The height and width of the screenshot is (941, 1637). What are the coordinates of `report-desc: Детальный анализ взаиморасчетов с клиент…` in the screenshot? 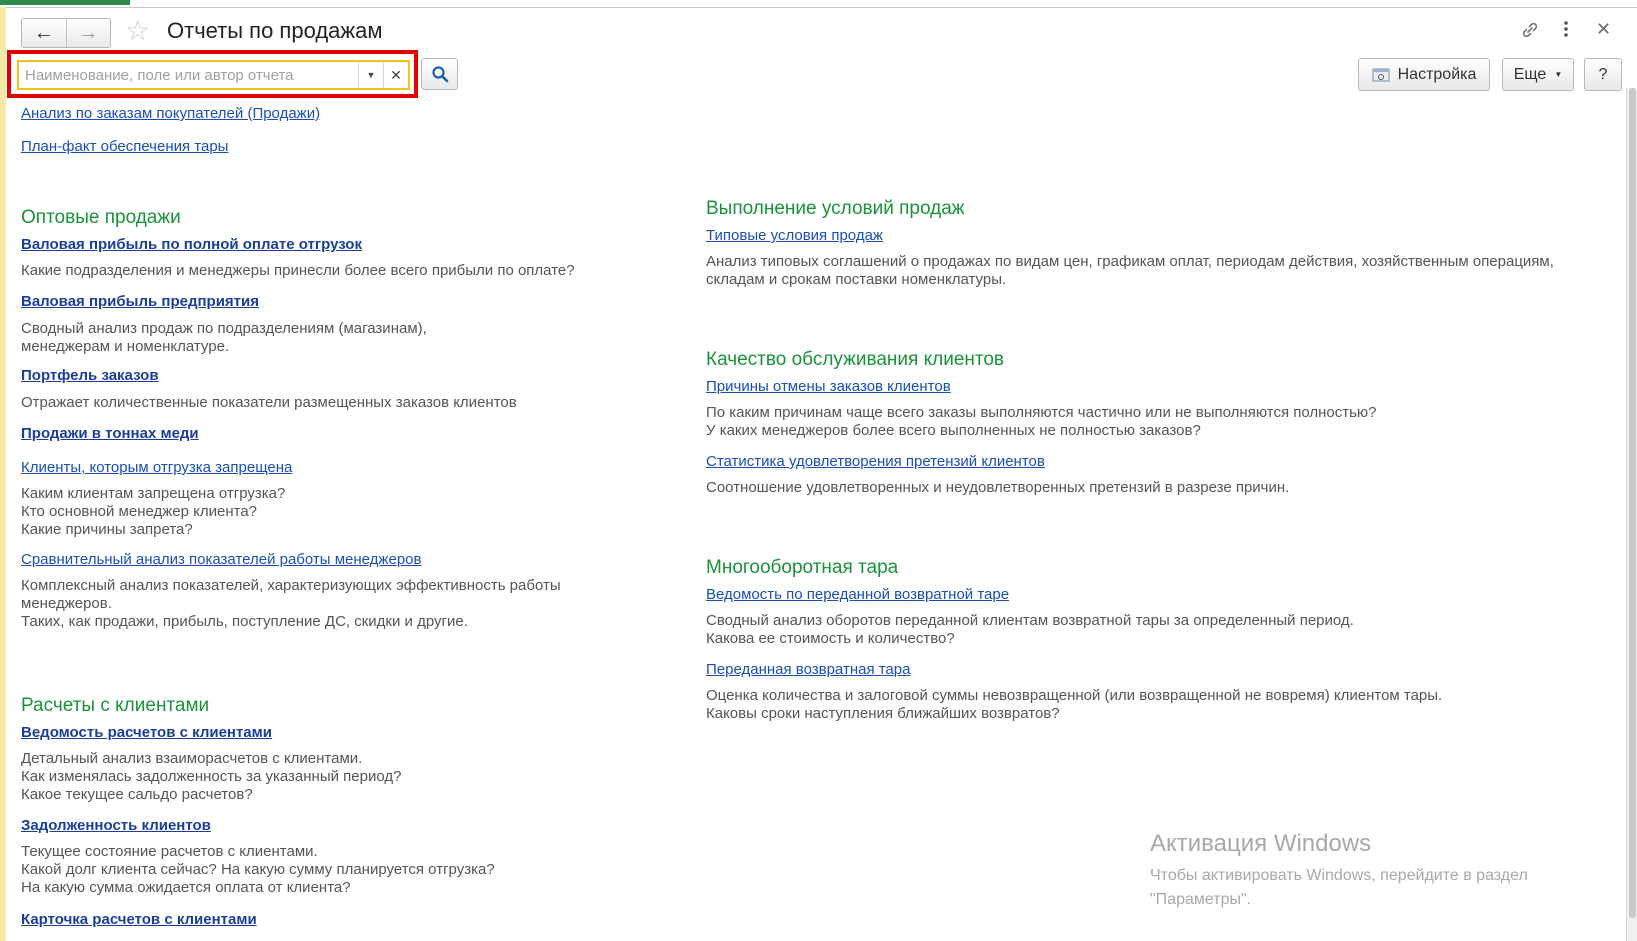 It's located at (211, 777).